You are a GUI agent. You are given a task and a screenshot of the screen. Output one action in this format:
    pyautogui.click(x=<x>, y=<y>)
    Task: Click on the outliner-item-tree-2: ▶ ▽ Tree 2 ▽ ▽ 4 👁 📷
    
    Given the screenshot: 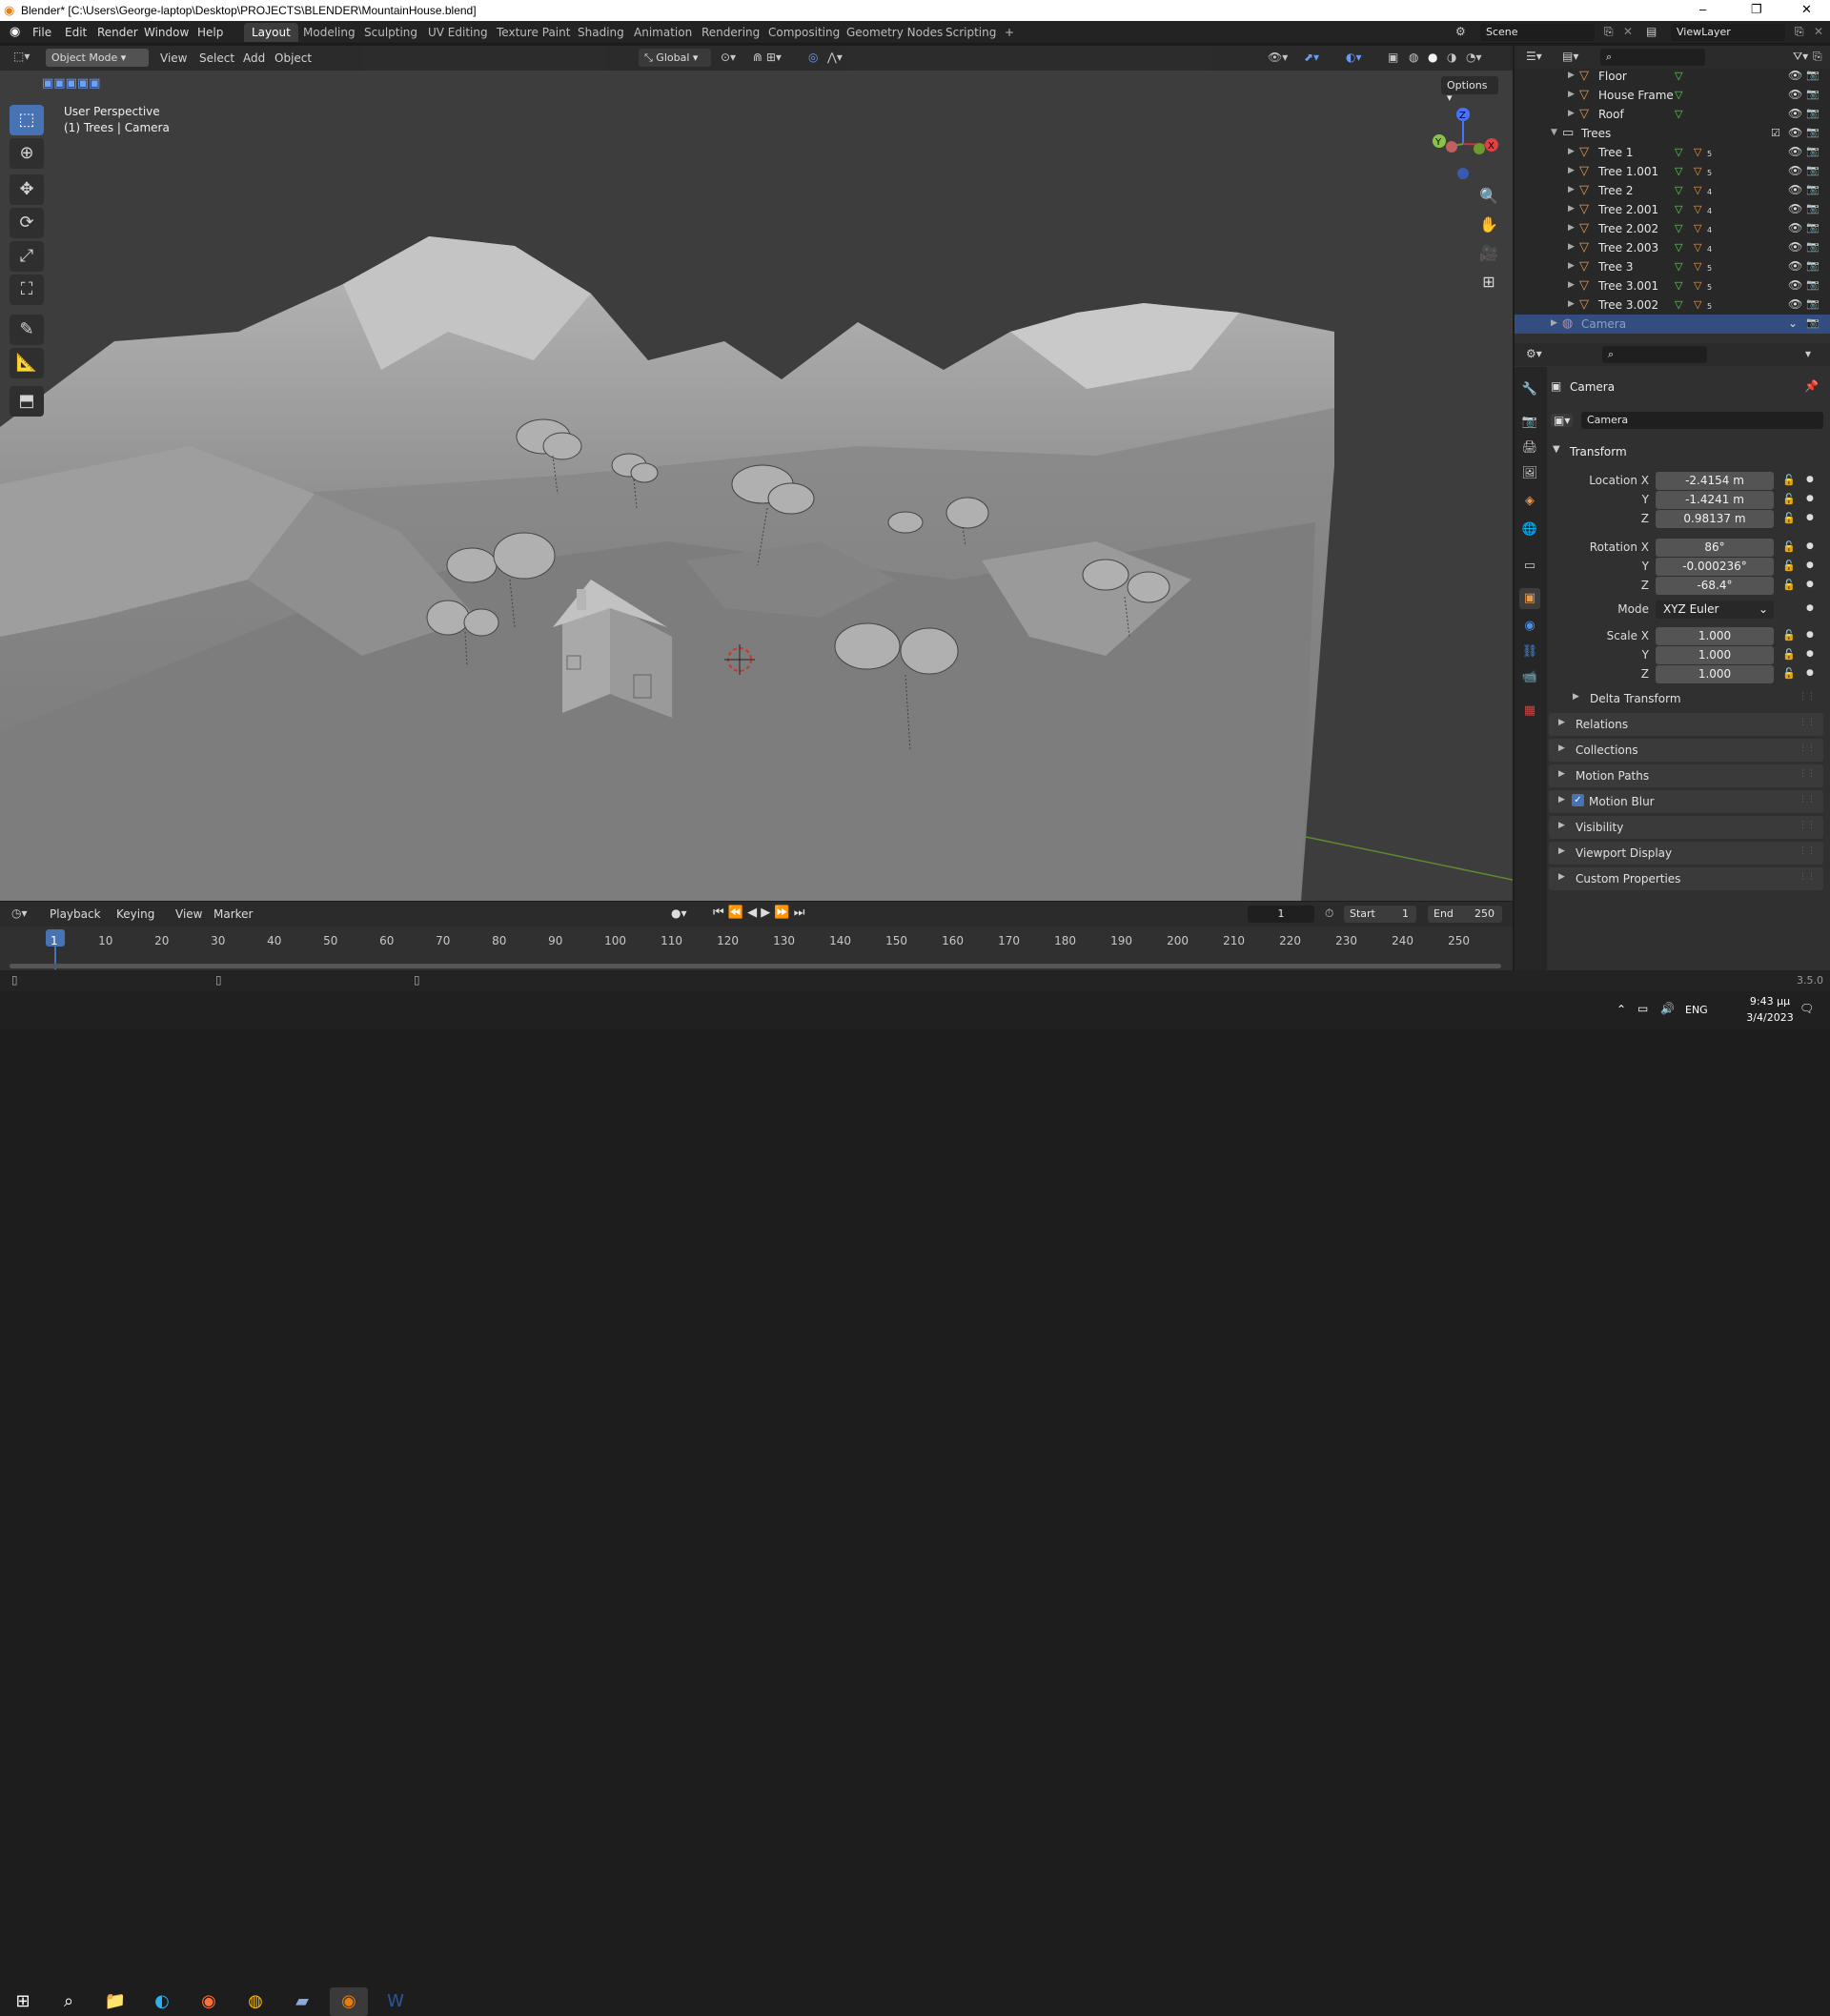 What is the action you would take?
    pyautogui.click(x=1673, y=190)
    